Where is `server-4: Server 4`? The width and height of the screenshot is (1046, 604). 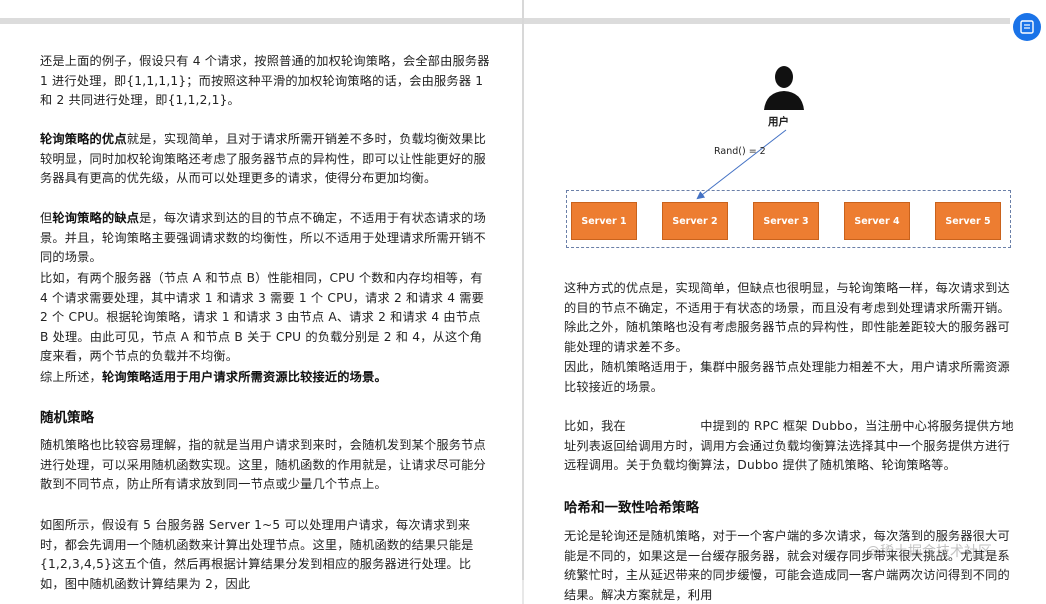
server-4: Server 4 is located at coordinates (877, 221).